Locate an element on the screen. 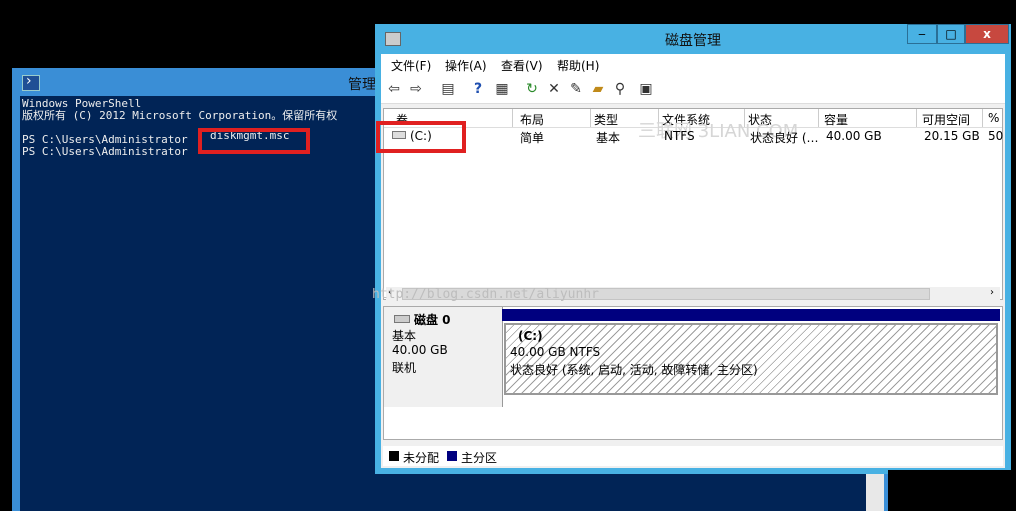  disk-icon: ▣ is located at coordinates (646, 89).